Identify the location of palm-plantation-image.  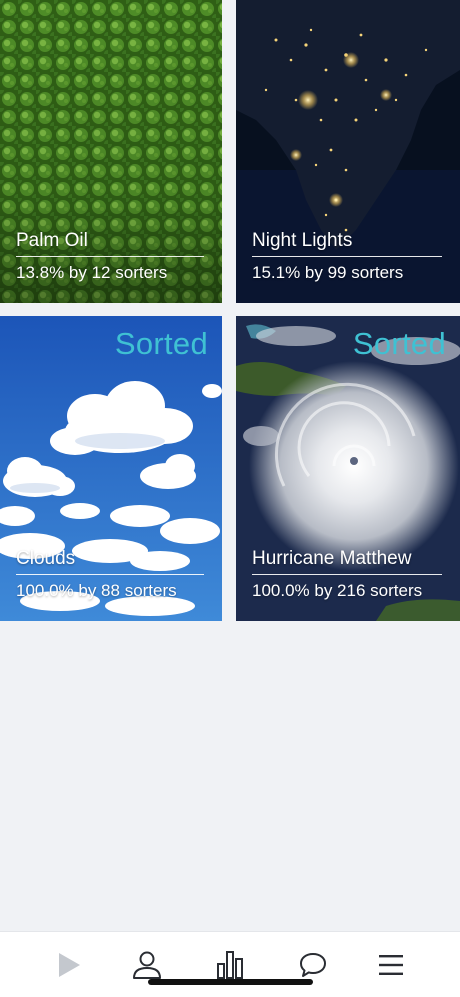
(111, 151).